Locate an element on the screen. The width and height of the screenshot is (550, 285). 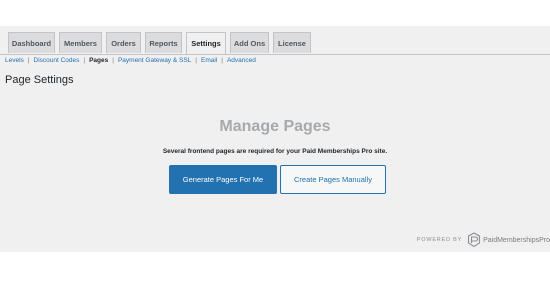
tab-settings: Settings is located at coordinates (206, 43).